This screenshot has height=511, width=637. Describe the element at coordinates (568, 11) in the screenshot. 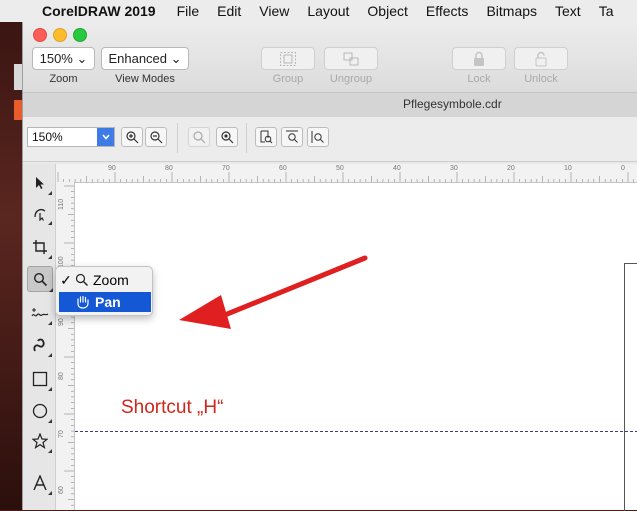

I see `menu-text: Text` at that location.